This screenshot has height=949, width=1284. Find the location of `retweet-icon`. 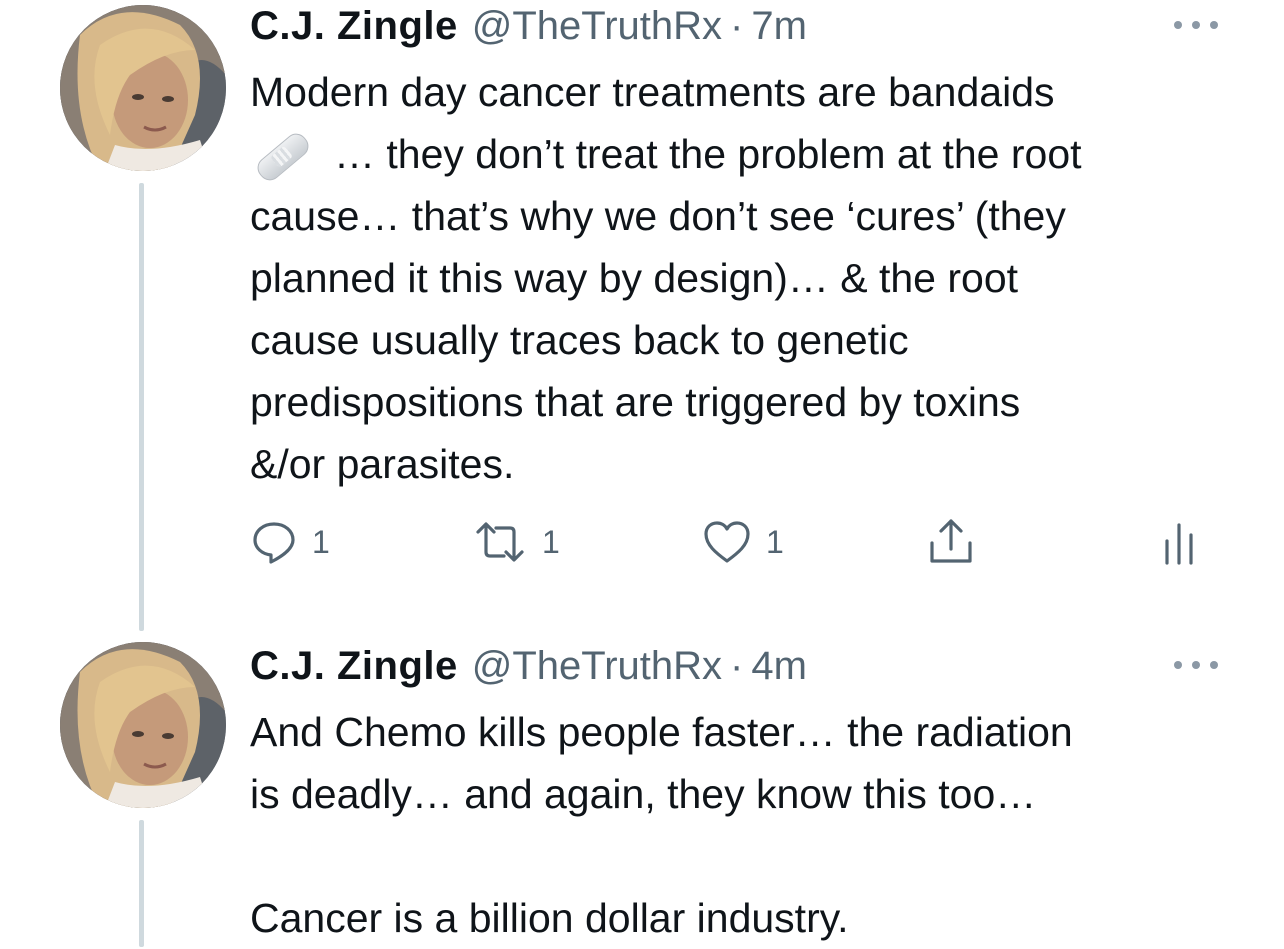

retweet-icon is located at coordinates (500, 542).